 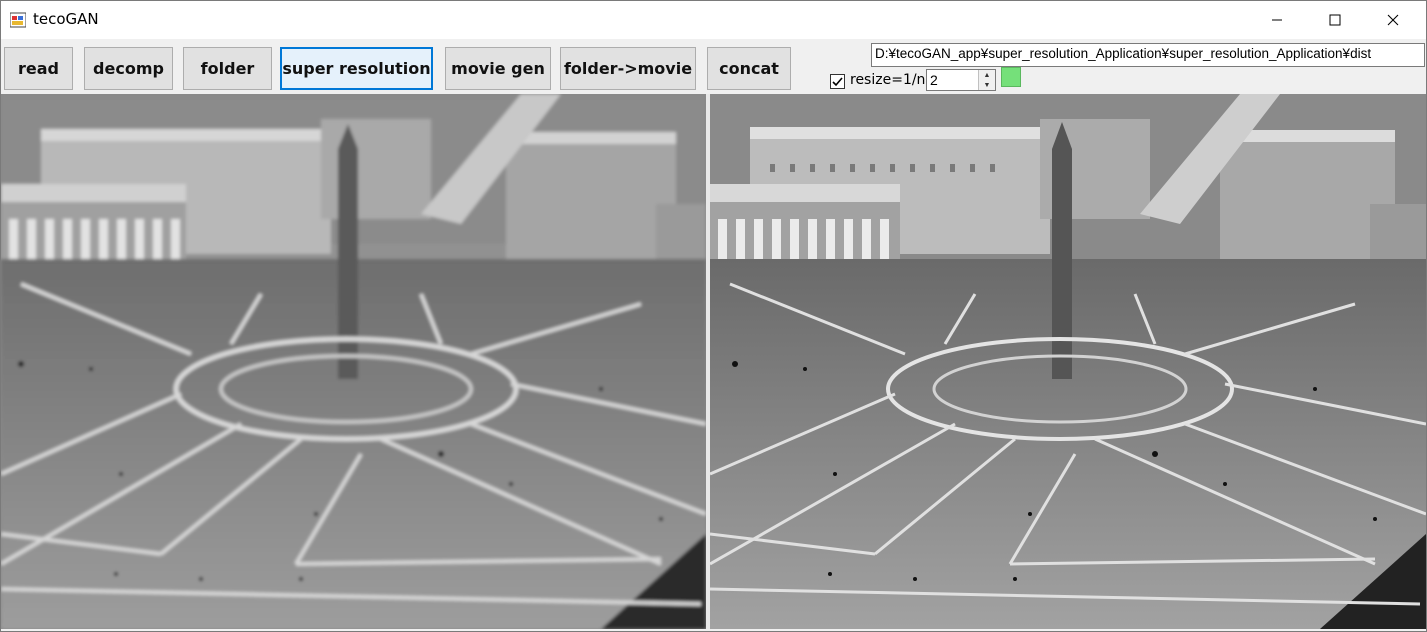 I want to click on check-icon, so click(x=837, y=81).